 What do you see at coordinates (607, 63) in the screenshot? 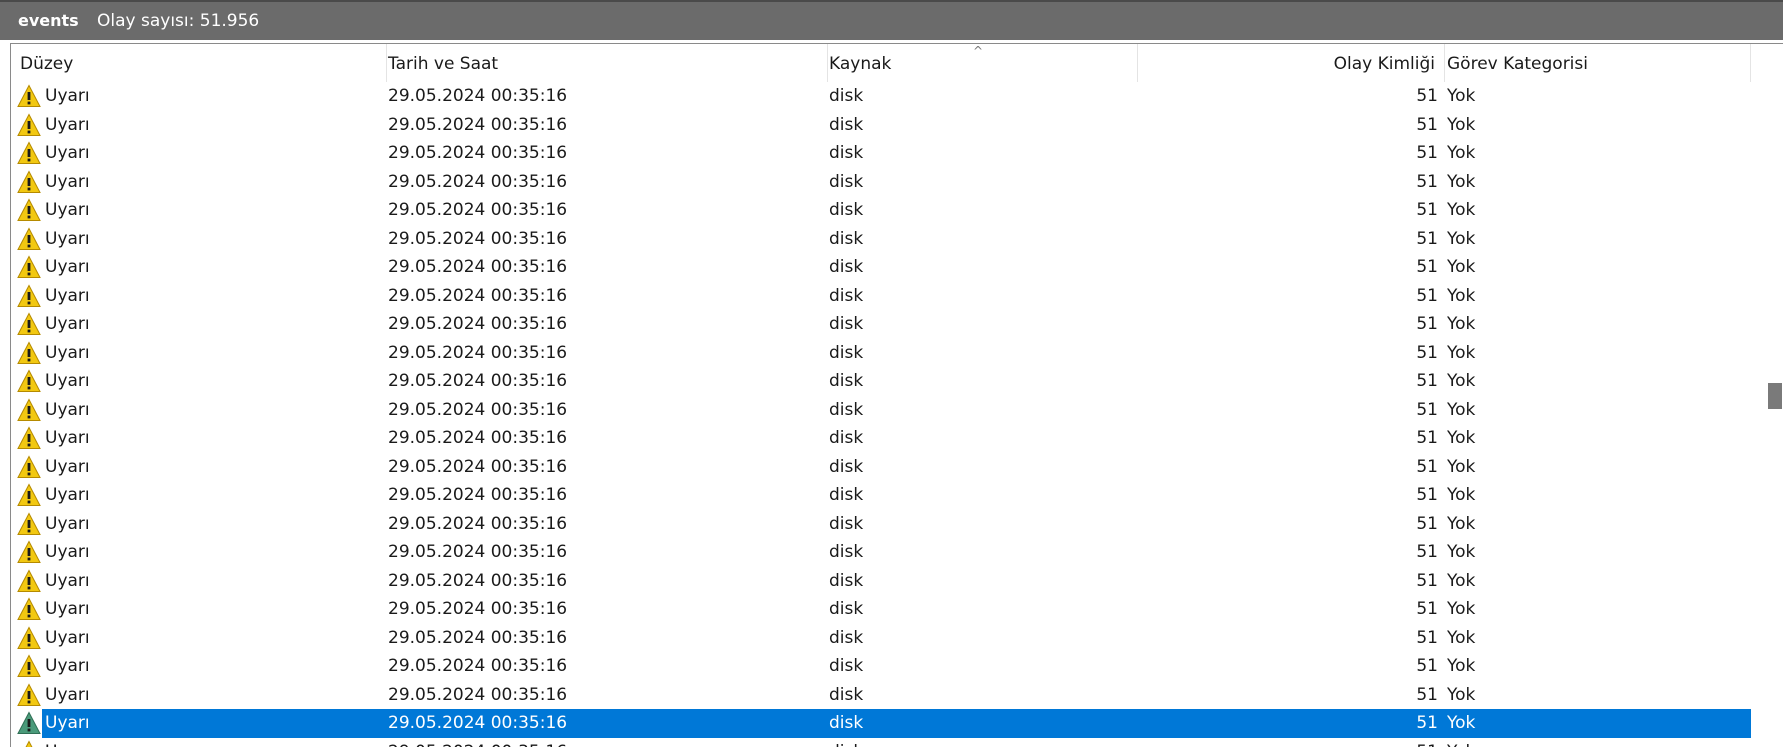
I see `column-header-datetime: Tarih ve Saat` at bounding box center [607, 63].